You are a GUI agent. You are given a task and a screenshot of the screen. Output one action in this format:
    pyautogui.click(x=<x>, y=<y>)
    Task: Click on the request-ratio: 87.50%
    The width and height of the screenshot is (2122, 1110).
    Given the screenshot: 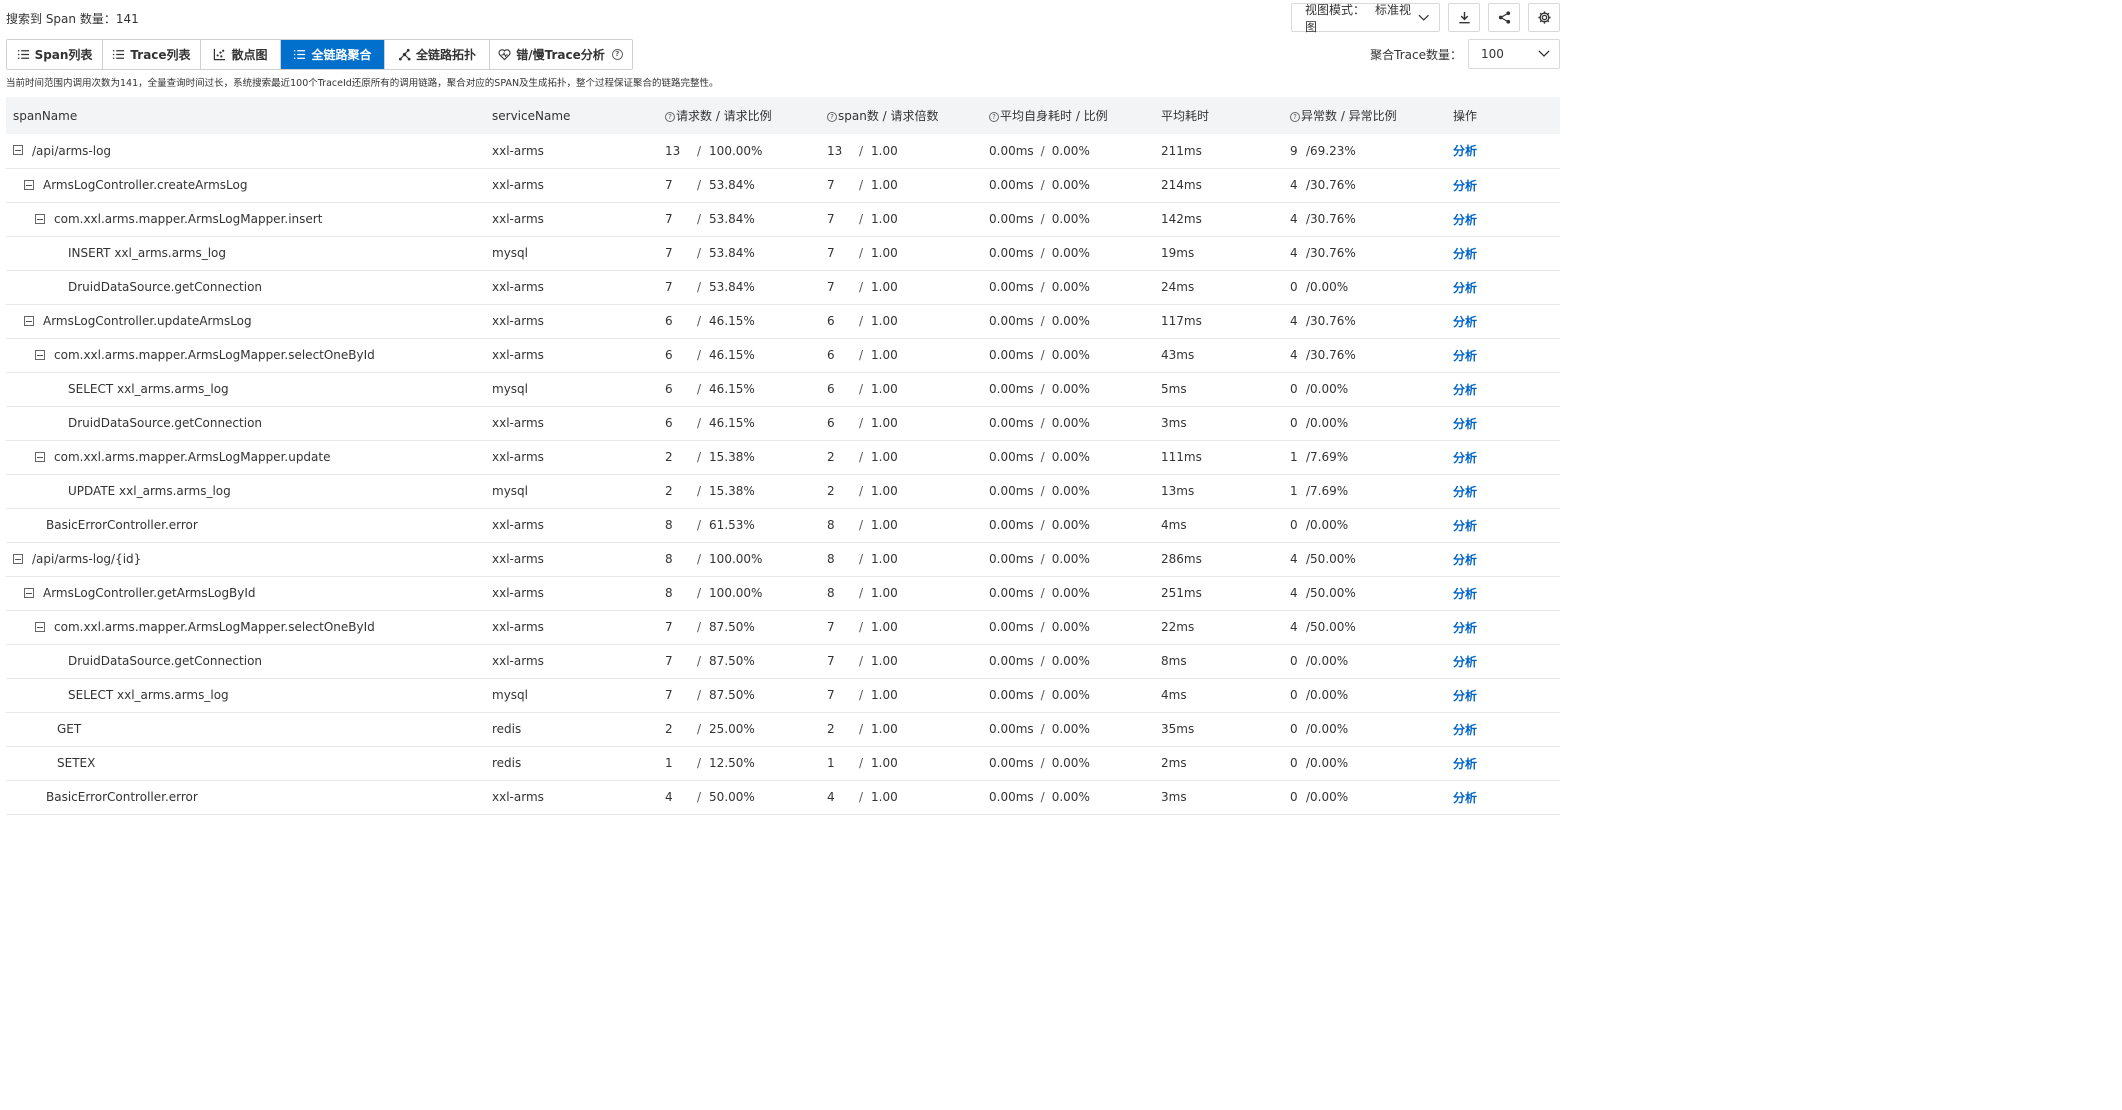 What is the action you would take?
    pyautogui.click(x=732, y=661)
    